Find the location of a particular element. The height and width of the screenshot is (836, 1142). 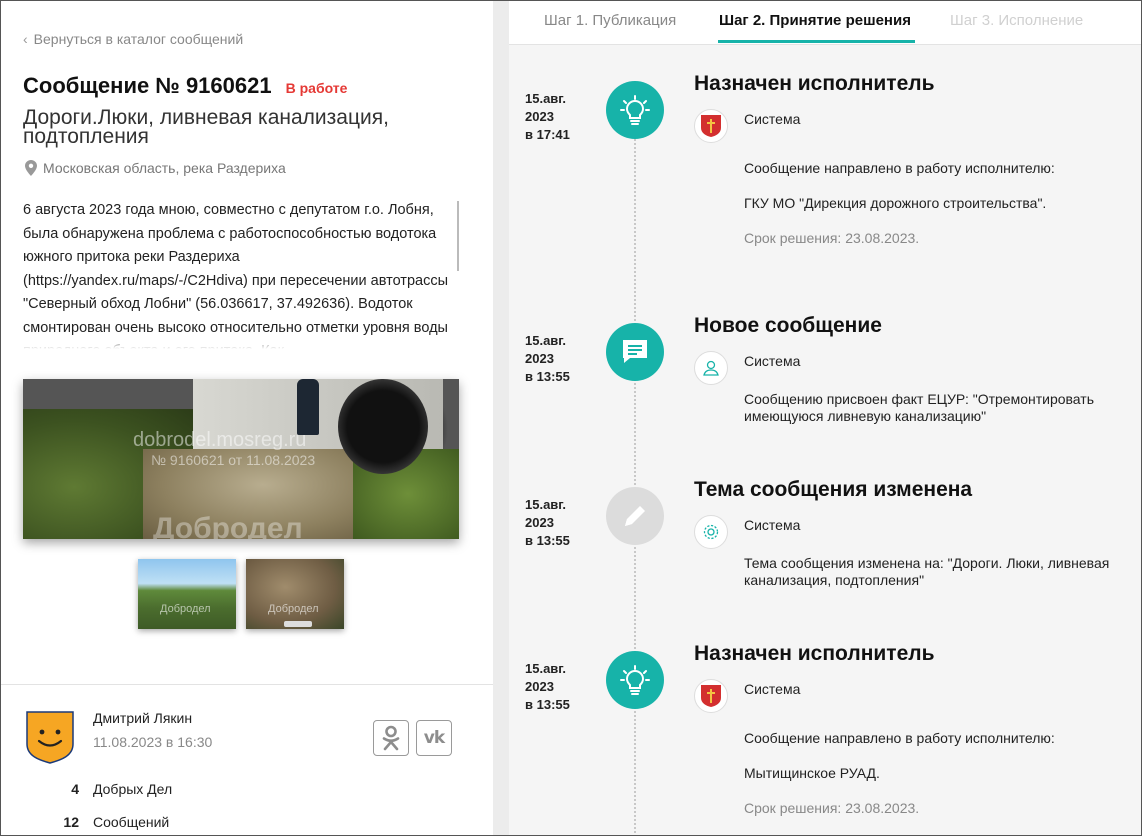

event-executor: Мытищинское РУАД. is located at coordinates (812, 773).